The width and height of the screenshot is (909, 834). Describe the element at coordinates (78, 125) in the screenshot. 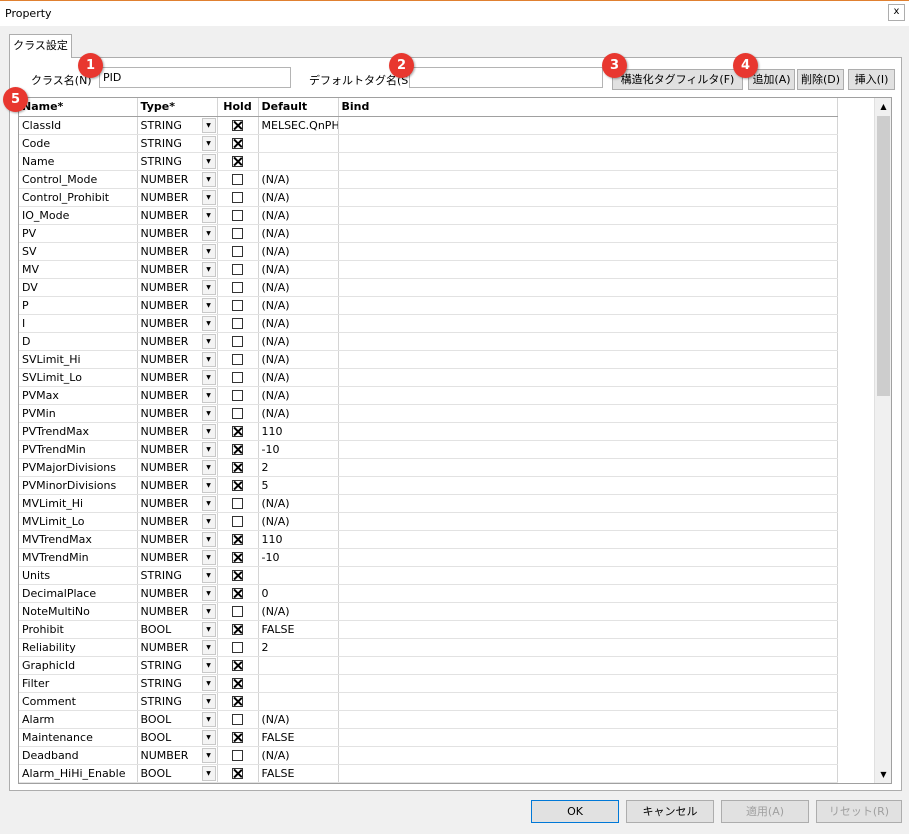

I see `cell-name: ClassId` at that location.